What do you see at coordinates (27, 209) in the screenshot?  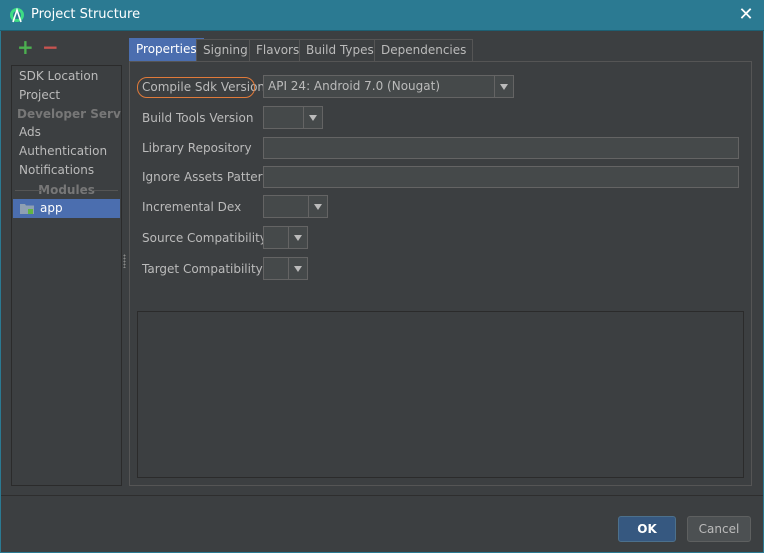 I see `module-folder-icon` at bounding box center [27, 209].